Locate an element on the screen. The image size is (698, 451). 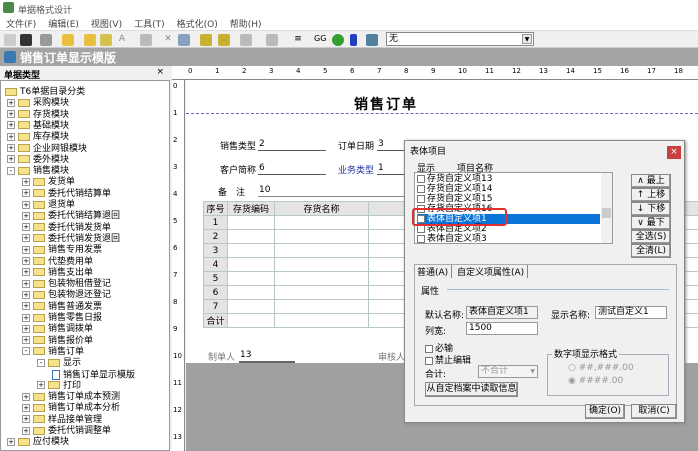
tree-item: + 应付模块 is located at coordinates (38, 442).